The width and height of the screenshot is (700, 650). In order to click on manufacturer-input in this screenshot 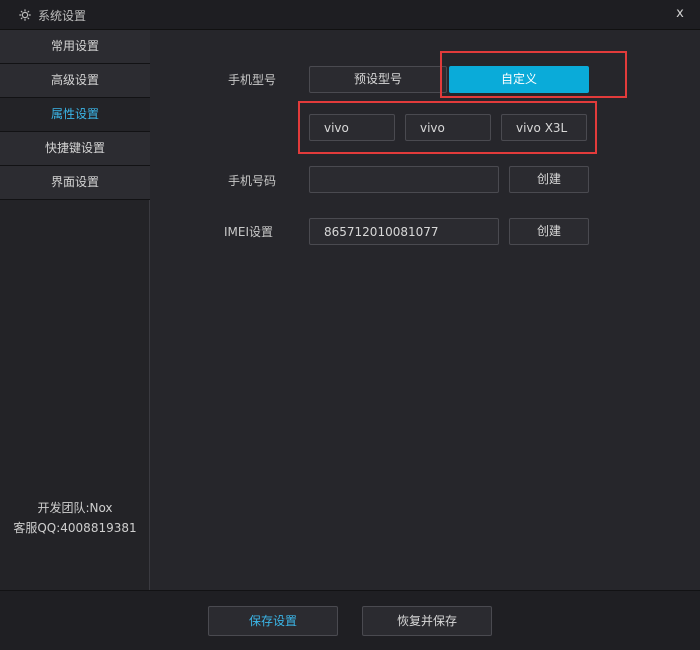, I will do `click(448, 127)`.